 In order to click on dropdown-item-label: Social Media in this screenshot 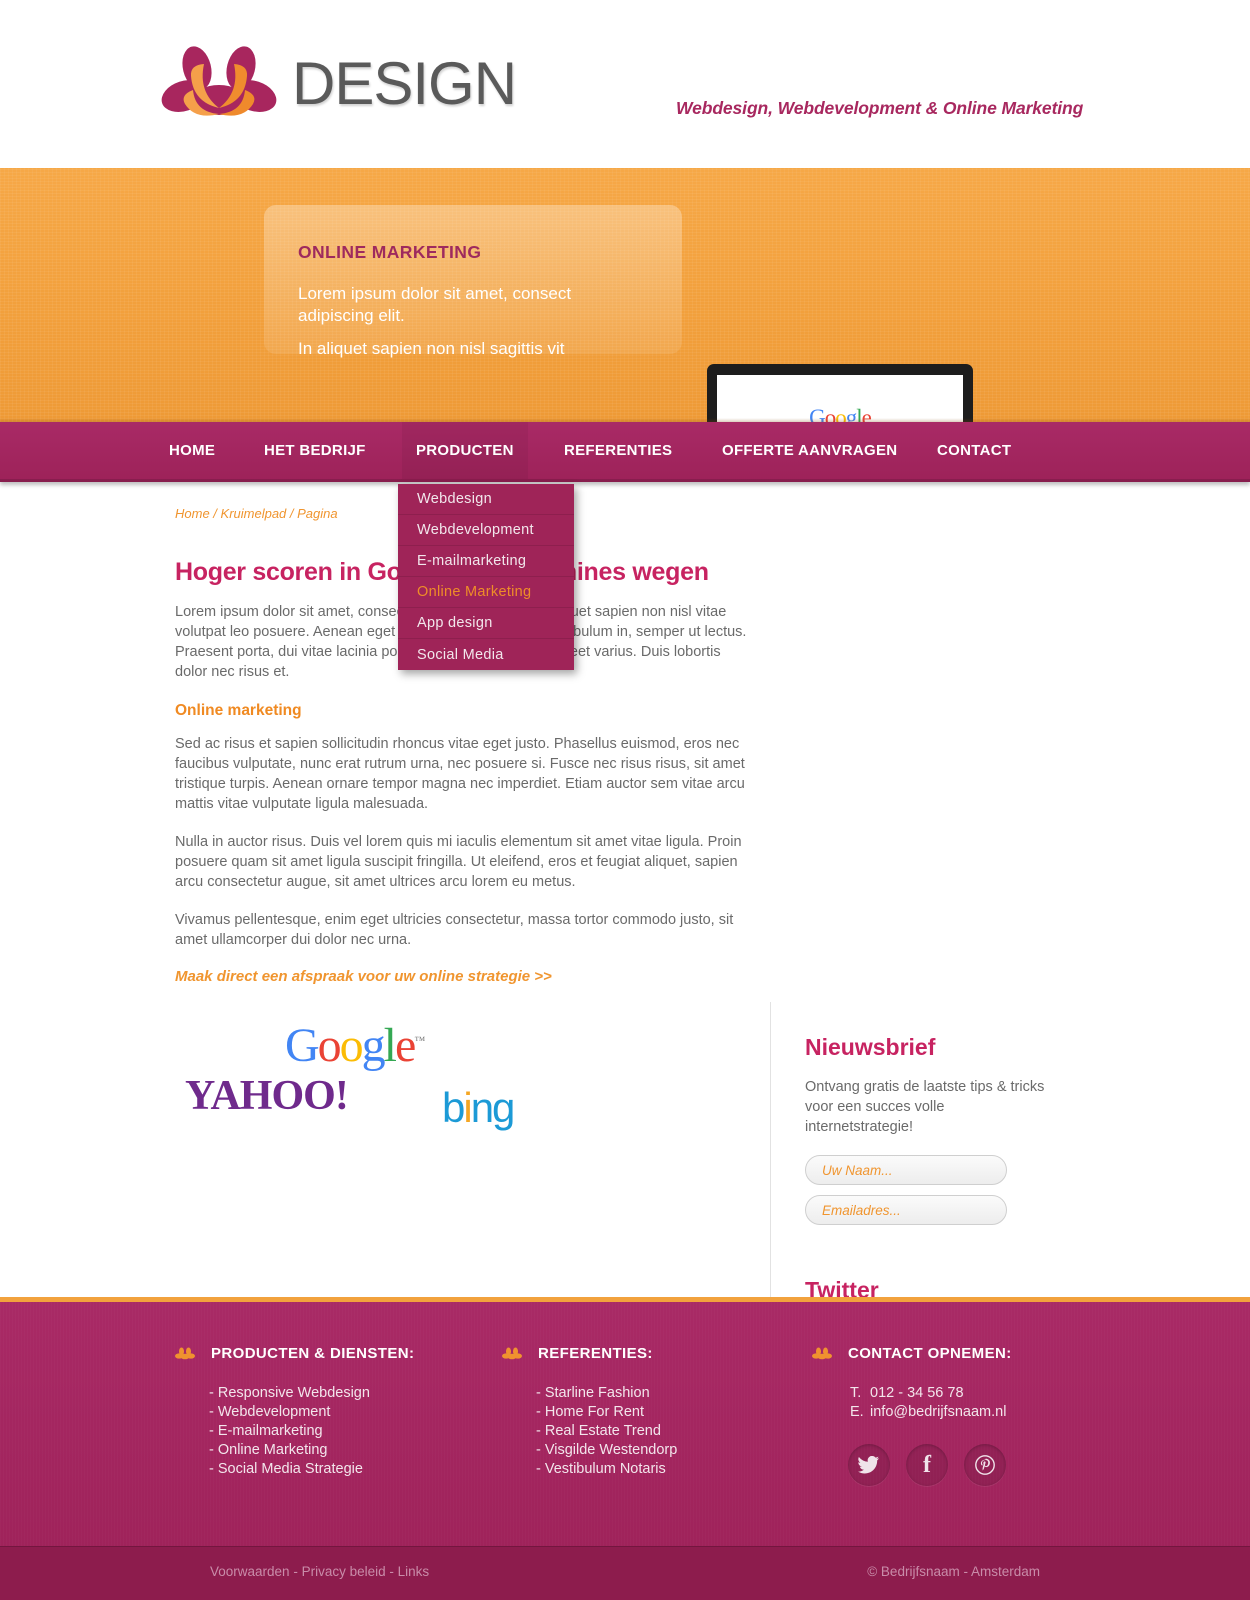, I will do `click(460, 654)`.